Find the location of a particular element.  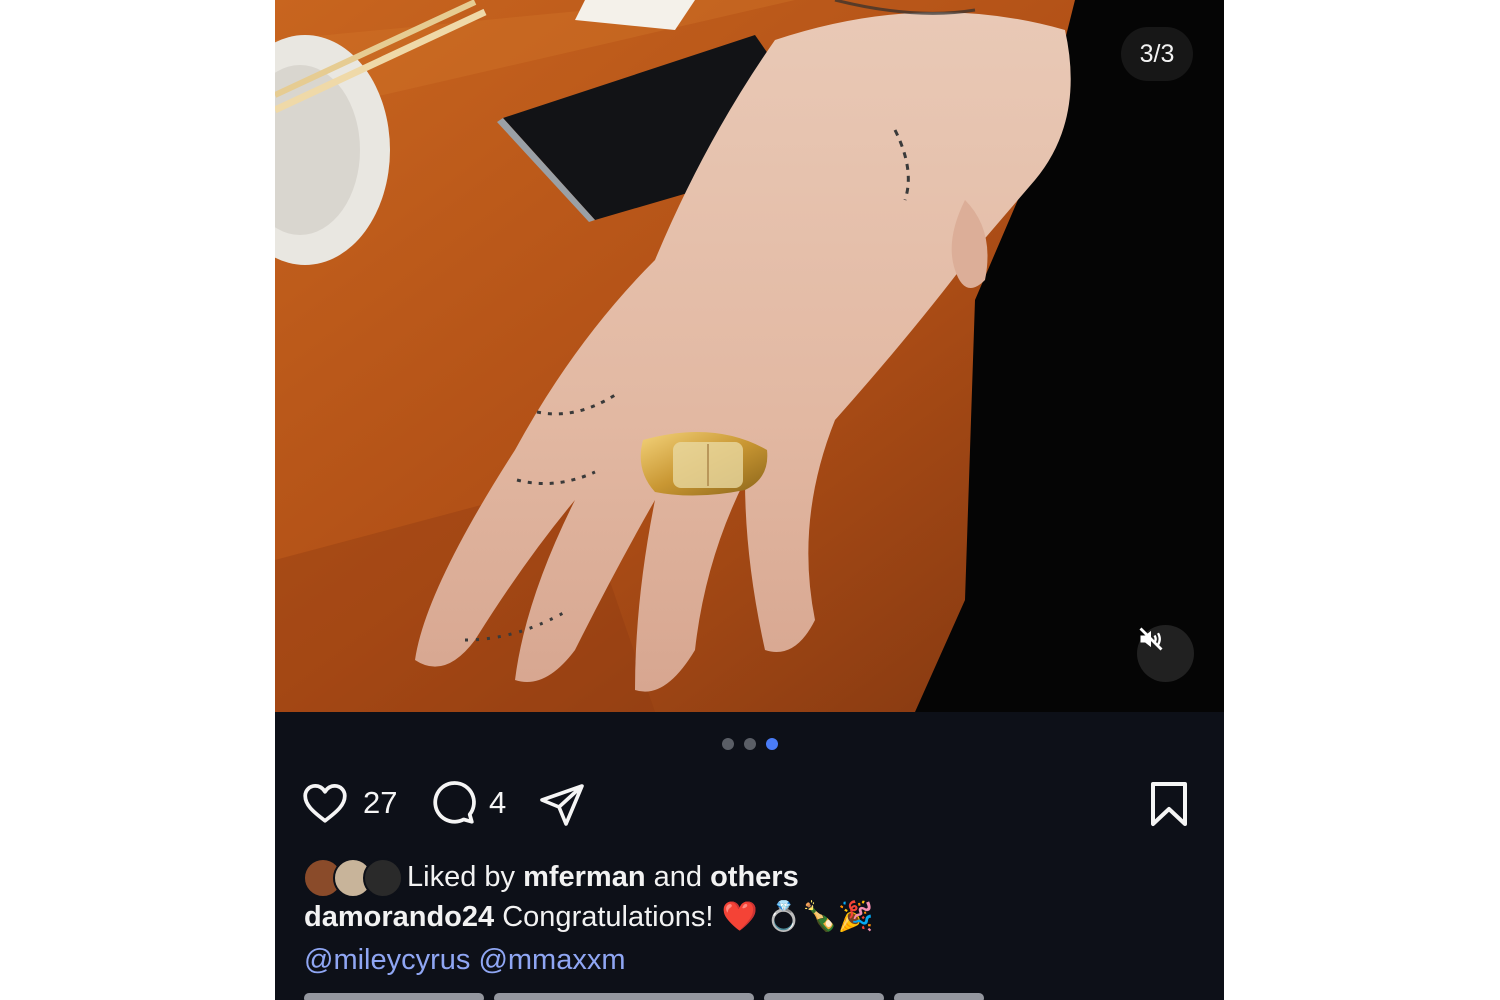

caption-mentions: @mileycyrus @mmaxxm is located at coordinates (465, 960).